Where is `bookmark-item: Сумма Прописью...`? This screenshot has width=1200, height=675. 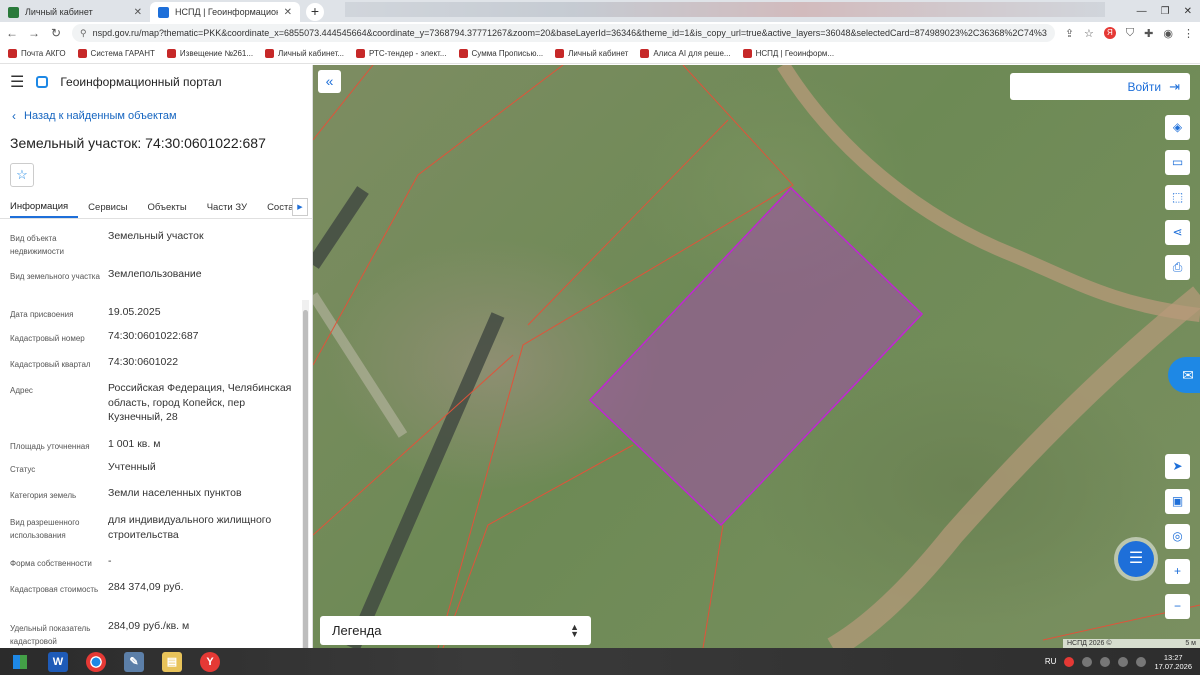
bookmark-item: Сумма Прописью... is located at coordinates (500, 53).